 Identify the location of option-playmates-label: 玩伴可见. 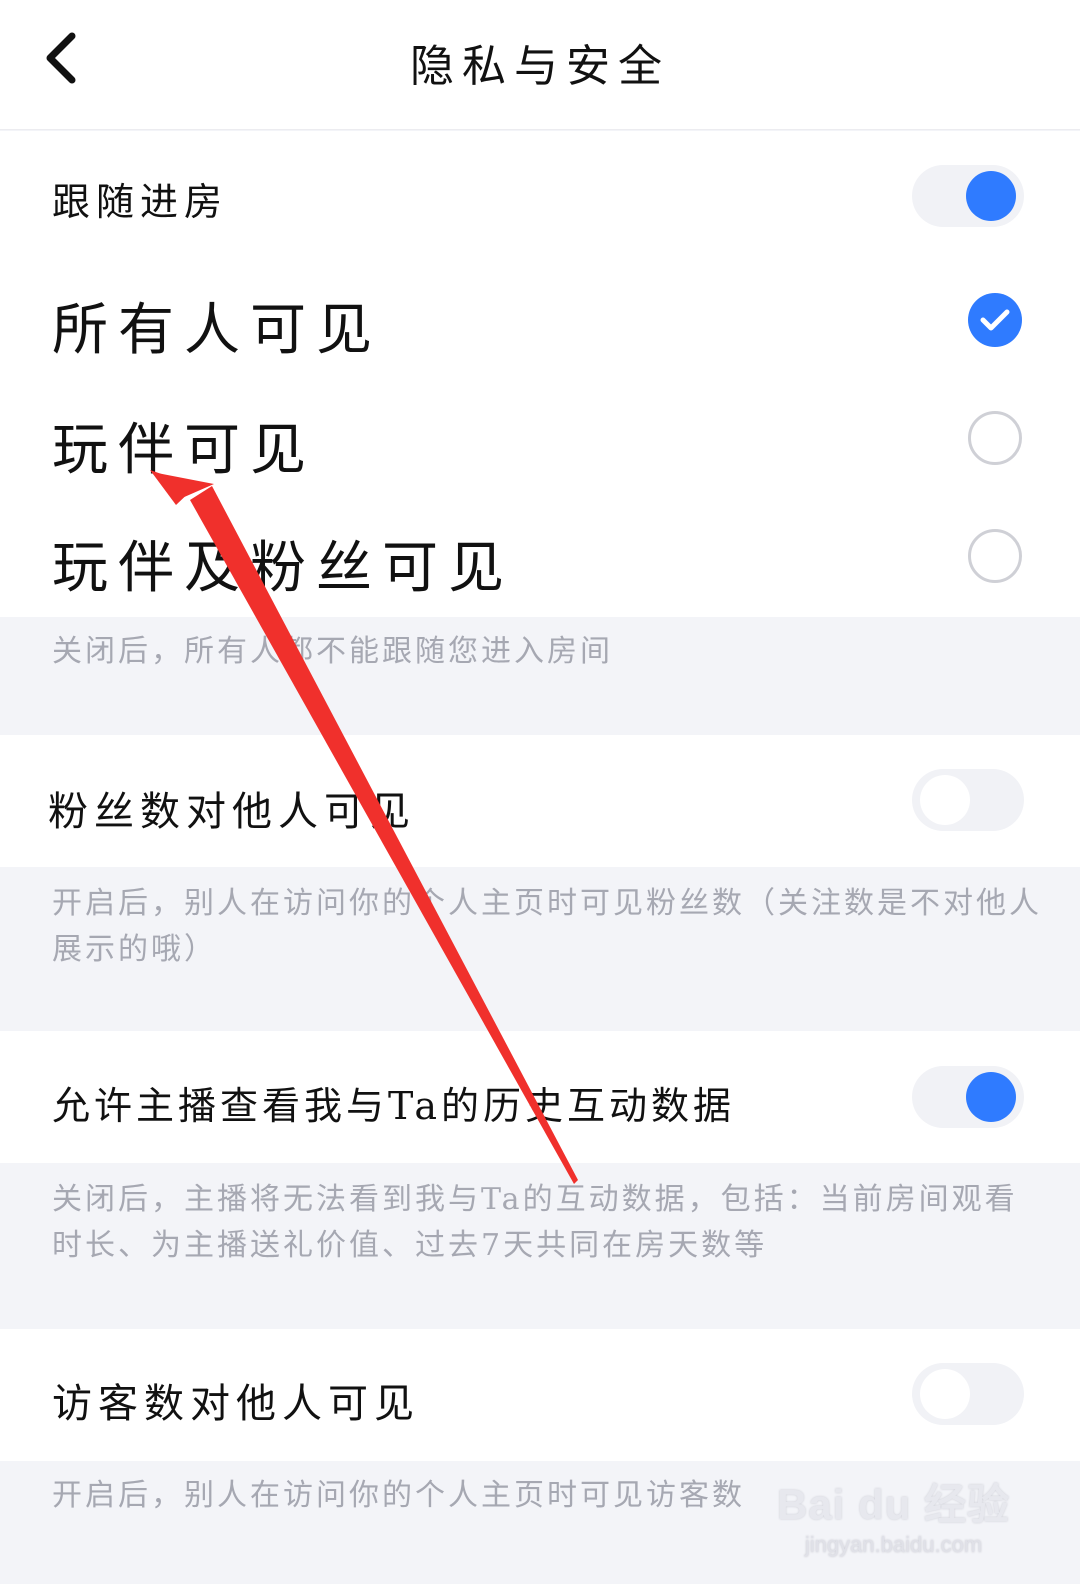
(184, 450).